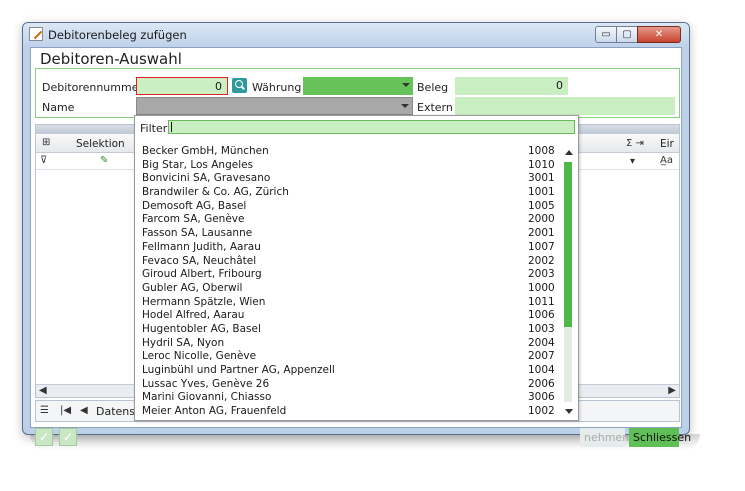 This screenshot has width=745, height=491. What do you see at coordinates (349, 248) in the screenshot?
I see `list-item: Fellmann Judith, Aarau 1007` at bounding box center [349, 248].